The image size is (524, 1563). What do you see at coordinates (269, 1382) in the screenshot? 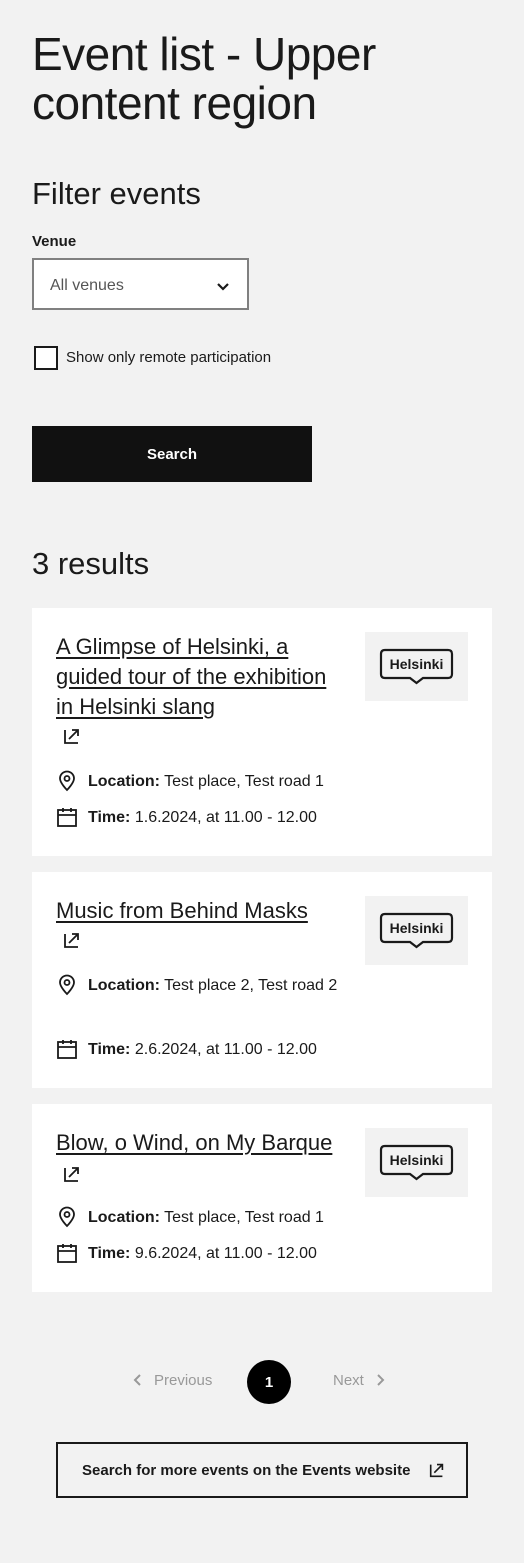
I see `pagination-page-current: 1` at bounding box center [269, 1382].